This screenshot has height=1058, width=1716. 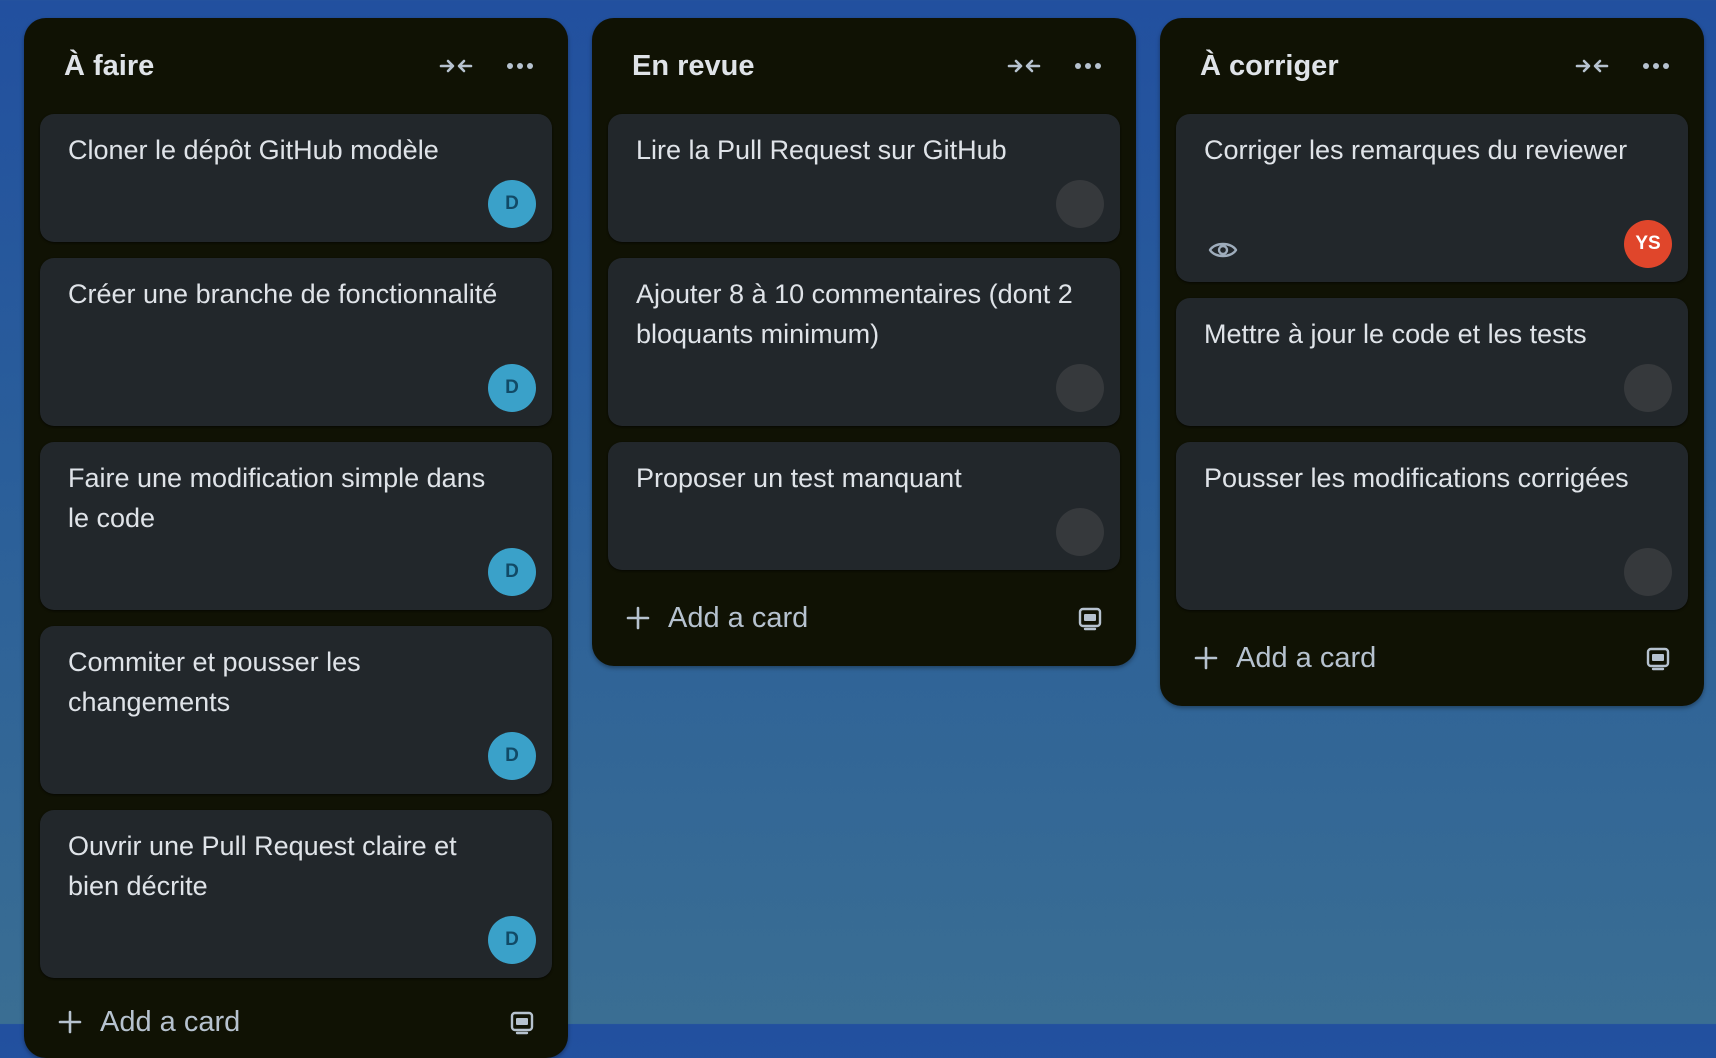 What do you see at coordinates (864, 66) in the screenshot?
I see `list-header: En revue` at bounding box center [864, 66].